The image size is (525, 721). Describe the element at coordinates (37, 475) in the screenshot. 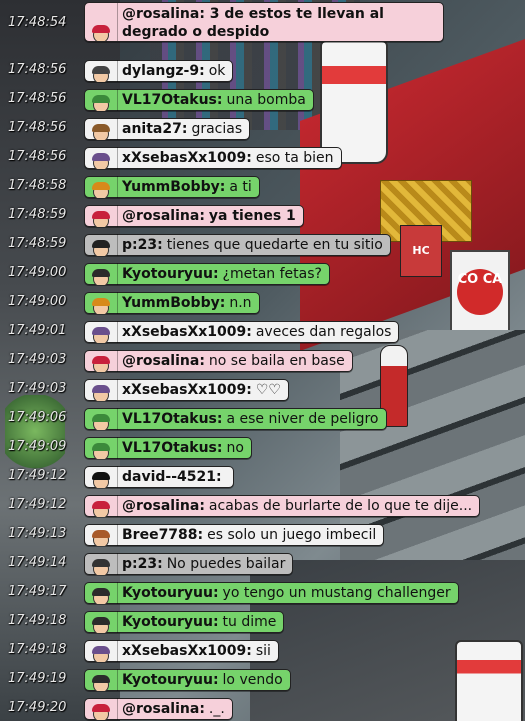

I see `message-timestamp: 17:49:12` at that location.